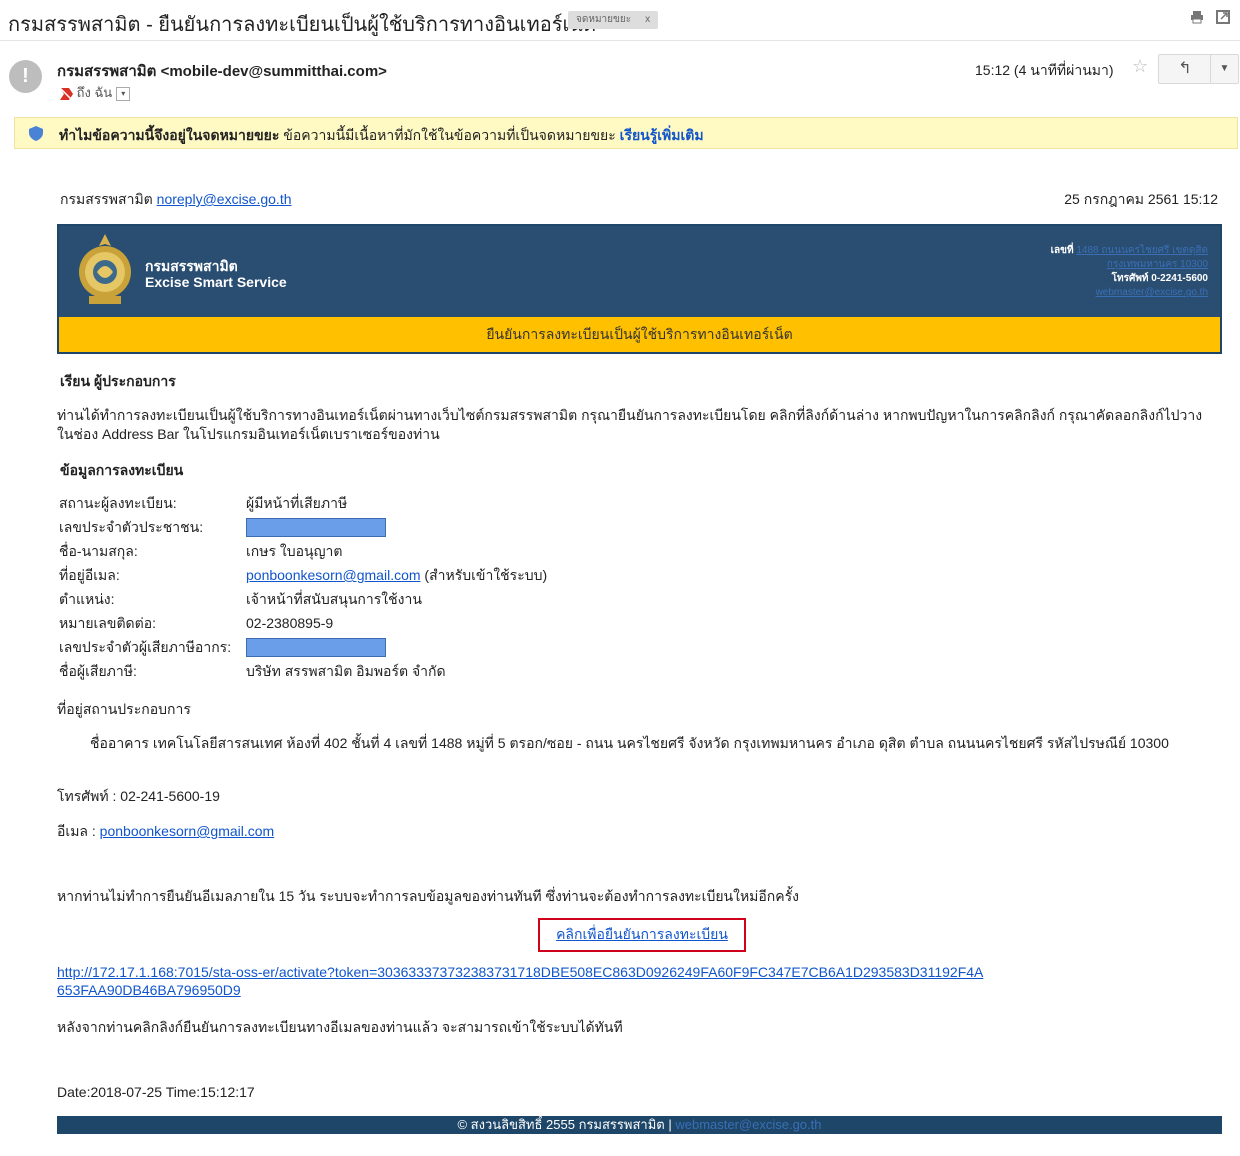 This screenshot has width=1240, height=1156. What do you see at coordinates (564, 1124) in the screenshot?
I see `footer-copyright: © สงวนลิขสิทธิ์ 2555 กรมสรรพสามิต |` at bounding box center [564, 1124].